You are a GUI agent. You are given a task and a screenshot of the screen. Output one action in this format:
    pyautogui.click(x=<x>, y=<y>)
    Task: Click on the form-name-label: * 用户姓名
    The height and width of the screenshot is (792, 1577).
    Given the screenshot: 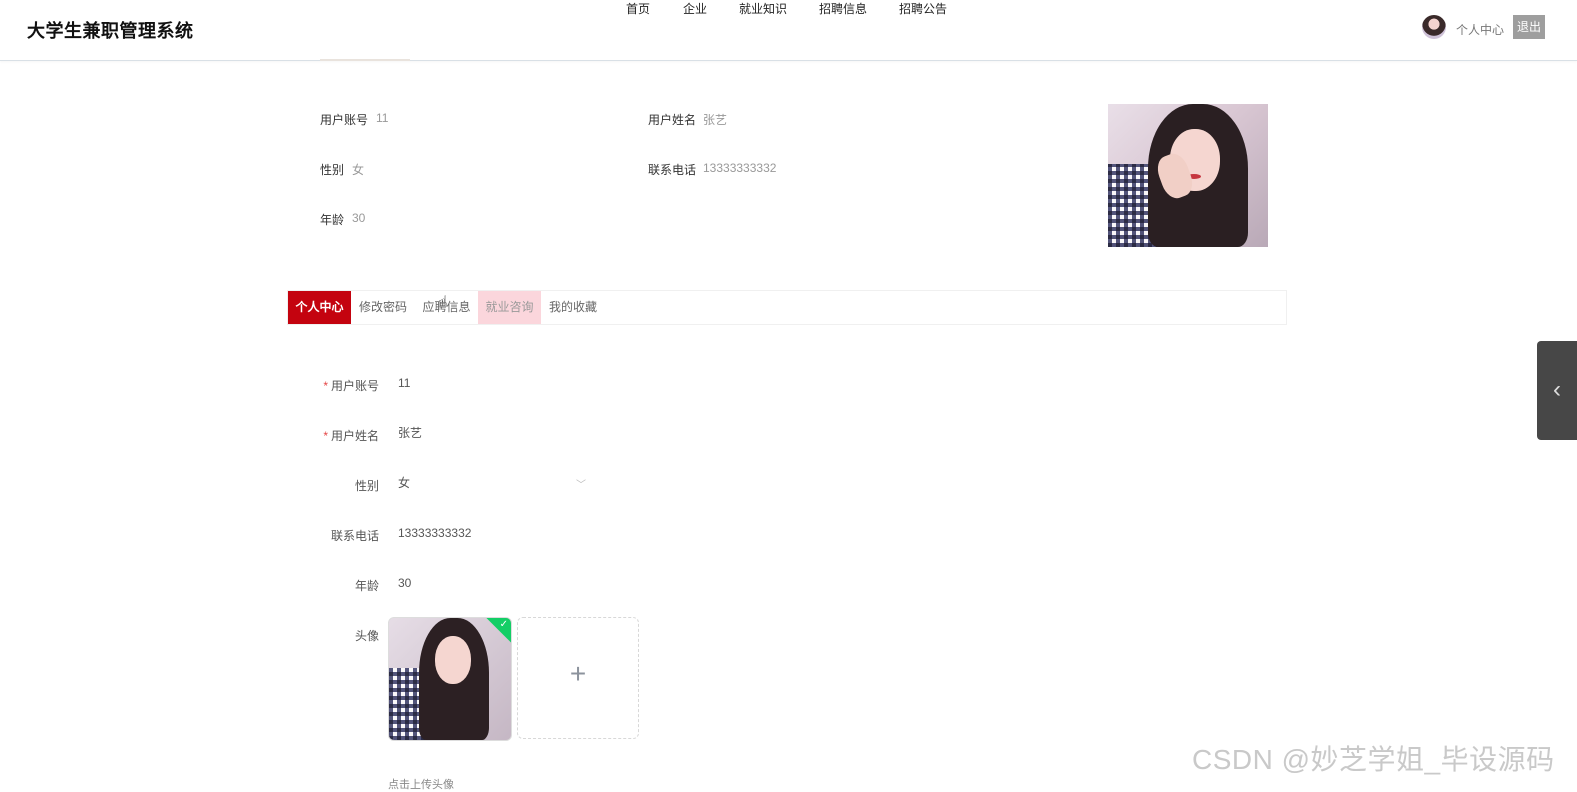 What is the action you would take?
    pyautogui.click(x=351, y=436)
    